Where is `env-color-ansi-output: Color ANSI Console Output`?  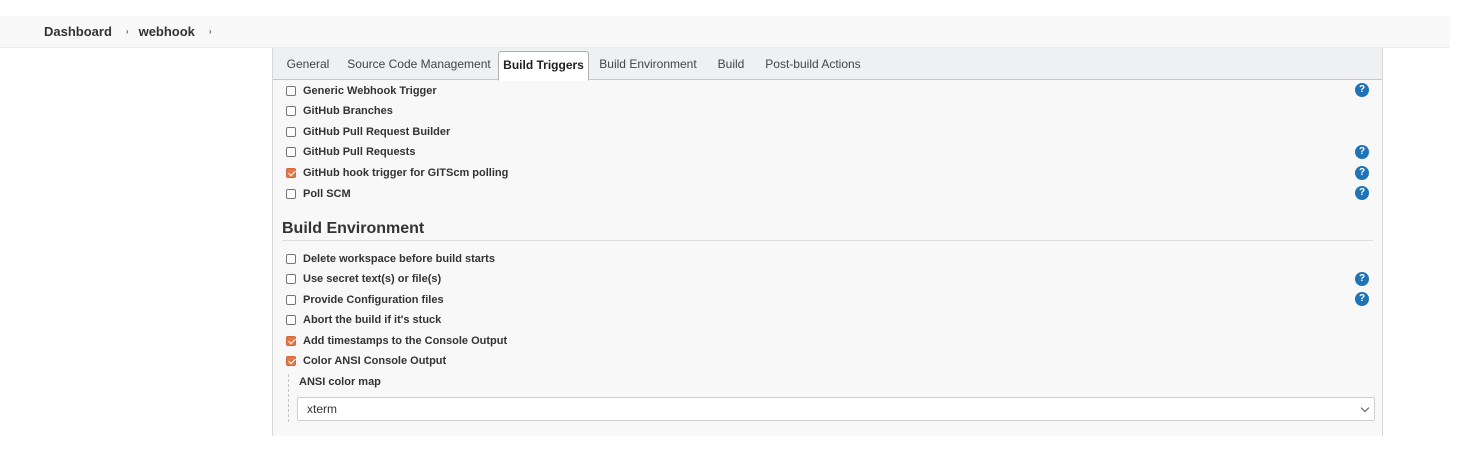 env-color-ansi-output: Color ANSI Console Output is located at coordinates (366, 361).